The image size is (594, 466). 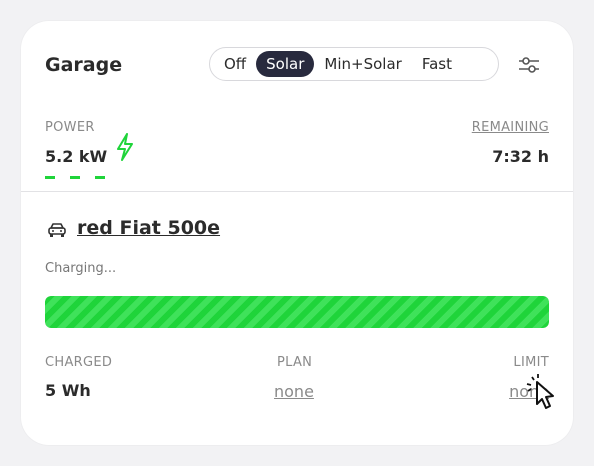 I want to click on pointer-cursor-icon, so click(x=540, y=391).